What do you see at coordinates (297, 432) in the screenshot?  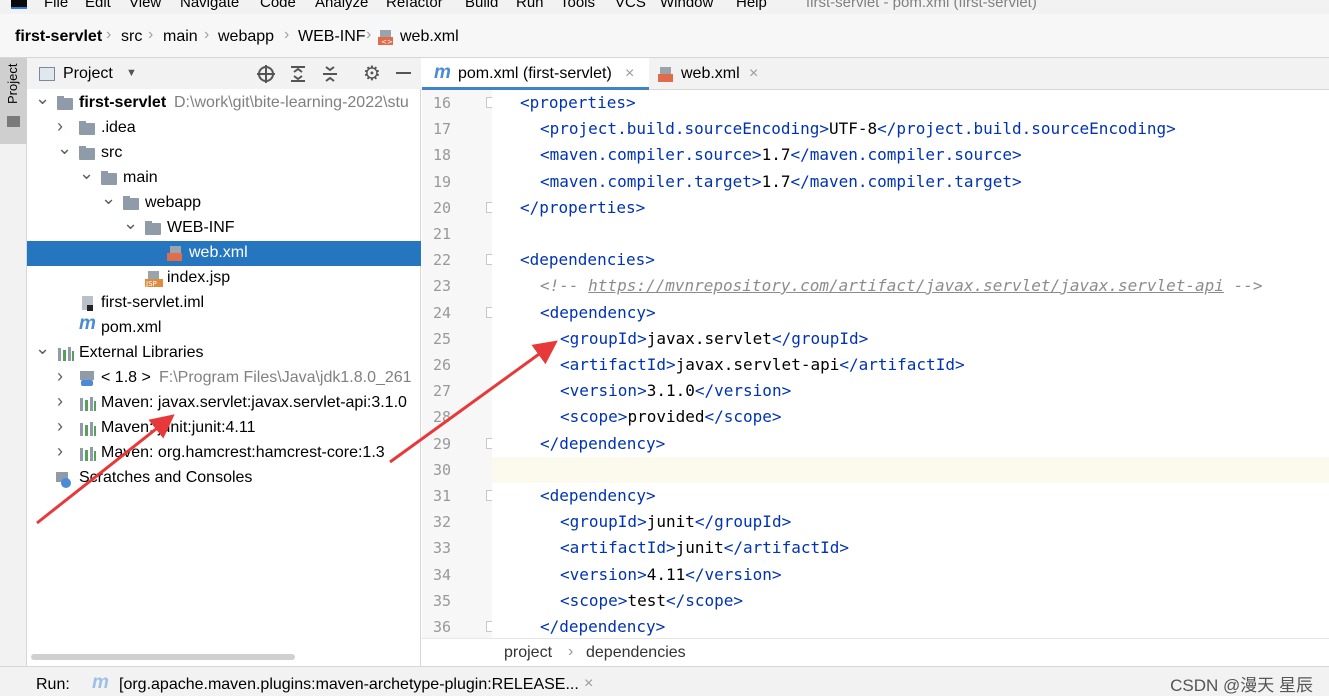 I see `annotation-arrows` at bounding box center [297, 432].